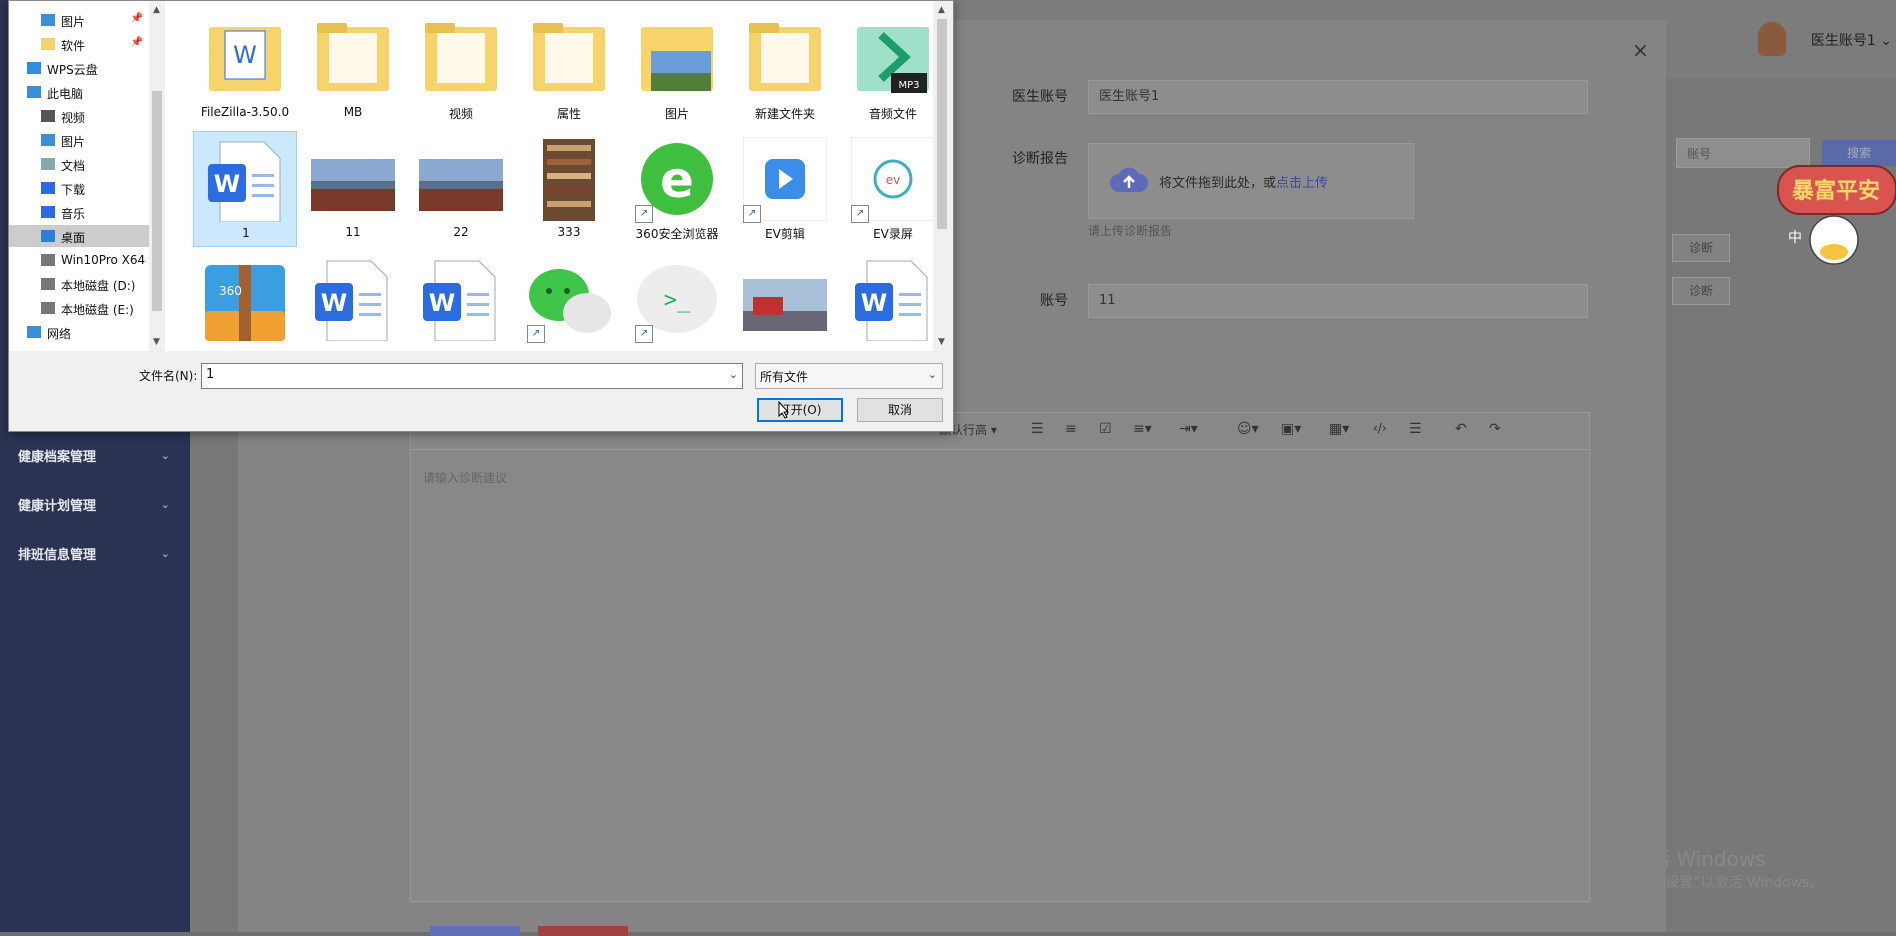  What do you see at coordinates (73, 214) in the screenshot?
I see `nav-item-label: 音乐` at bounding box center [73, 214].